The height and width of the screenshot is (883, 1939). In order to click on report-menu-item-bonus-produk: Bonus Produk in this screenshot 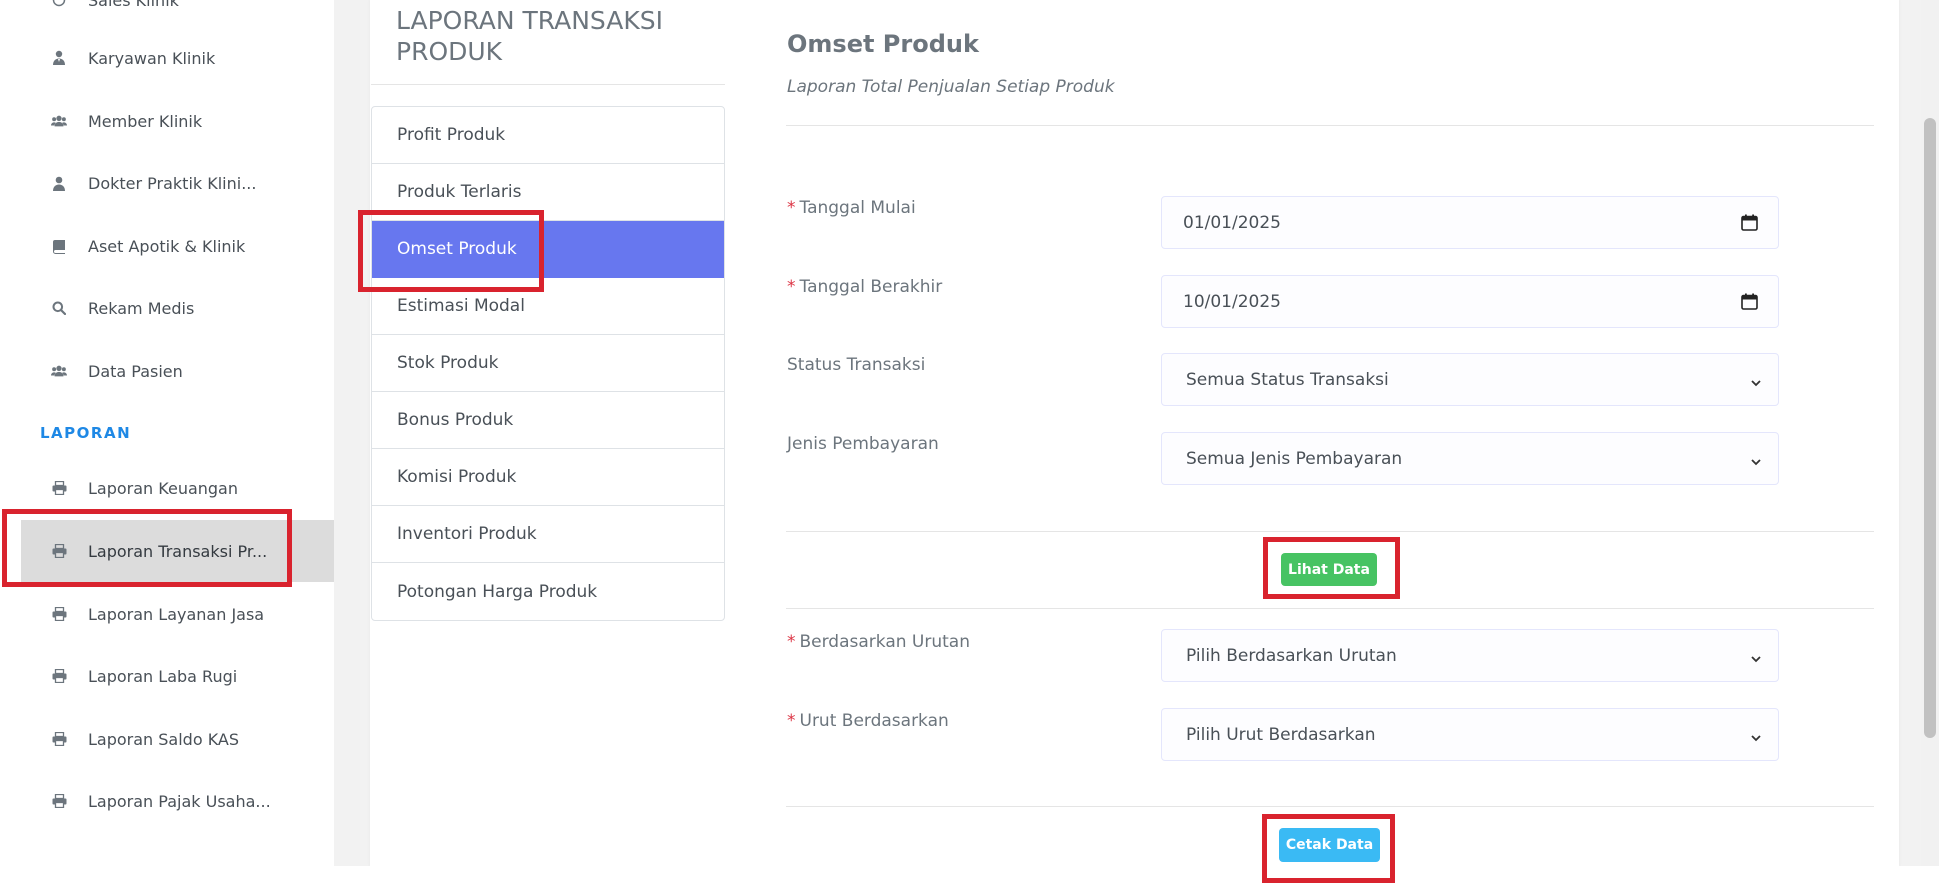, I will do `click(548, 420)`.